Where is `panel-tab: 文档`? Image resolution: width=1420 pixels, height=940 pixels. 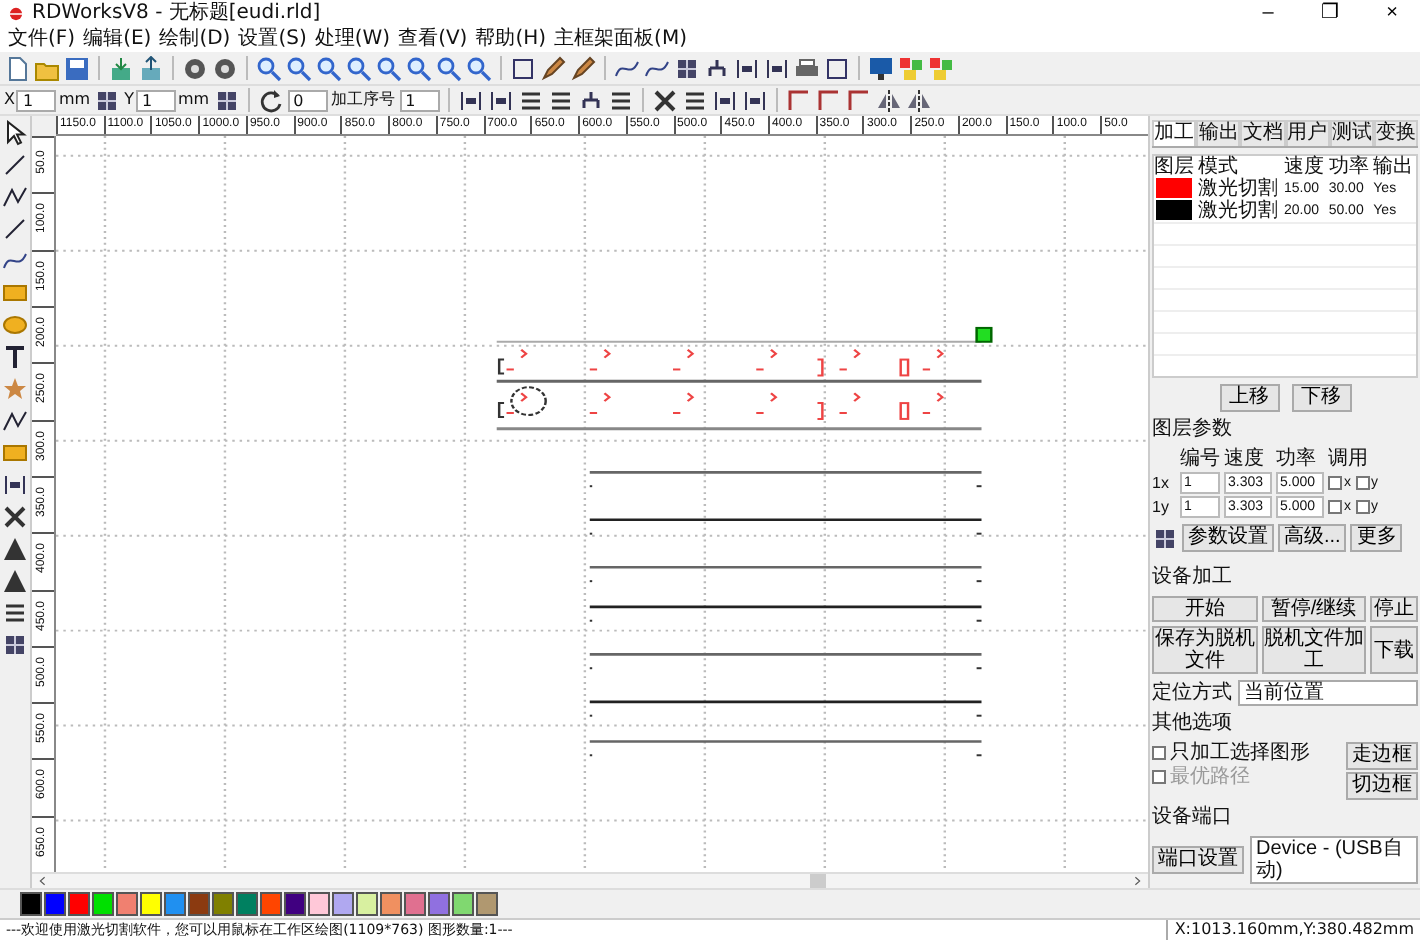
panel-tab: 文档 is located at coordinates (1263, 133).